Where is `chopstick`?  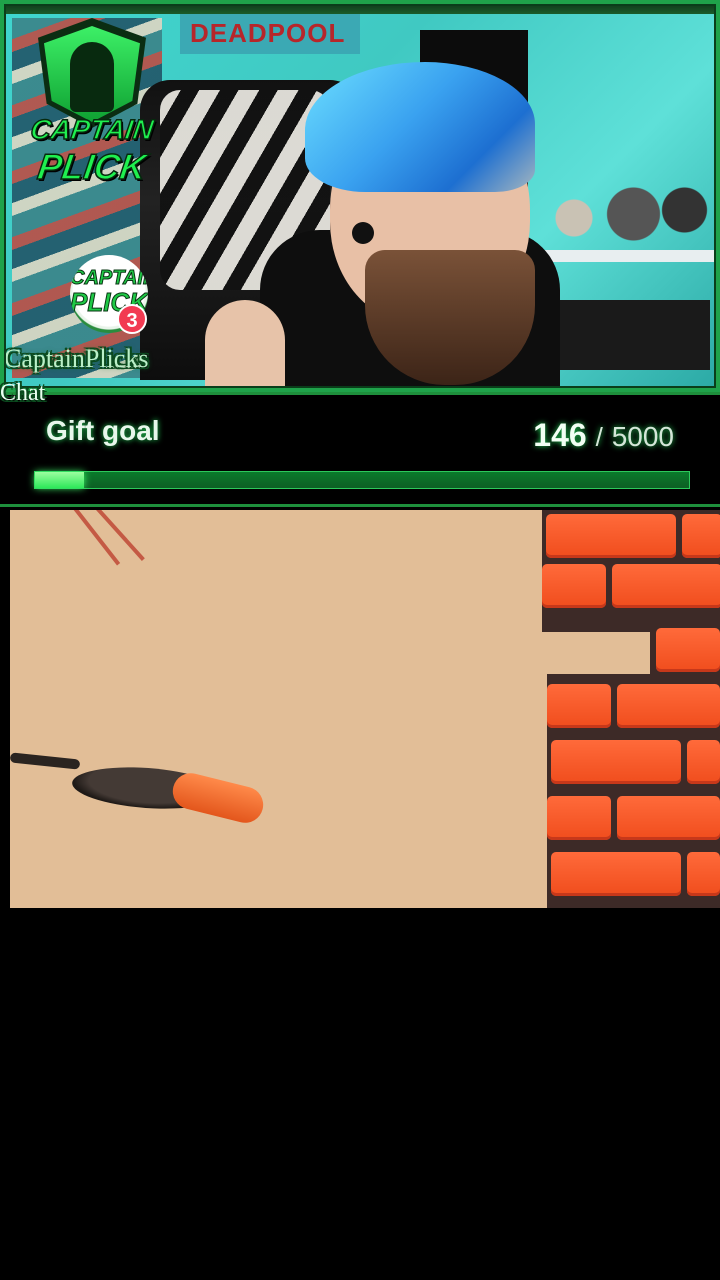
chopstick is located at coordinates (95, 538).